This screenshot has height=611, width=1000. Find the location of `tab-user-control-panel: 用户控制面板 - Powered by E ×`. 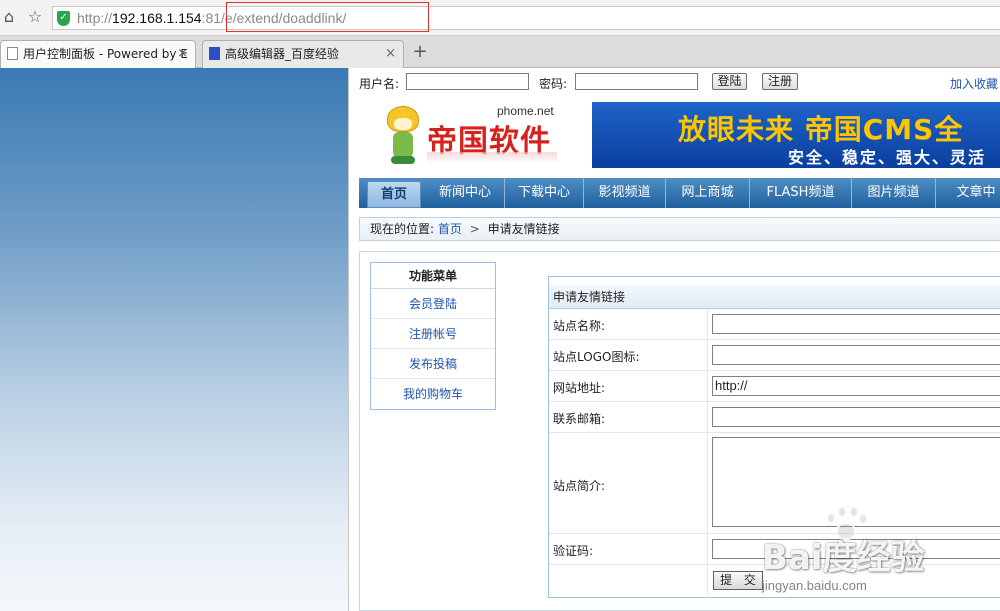

tab-user-control-panel: 用户控制面板 - Powered by E × is located at coordinates (98, 54).